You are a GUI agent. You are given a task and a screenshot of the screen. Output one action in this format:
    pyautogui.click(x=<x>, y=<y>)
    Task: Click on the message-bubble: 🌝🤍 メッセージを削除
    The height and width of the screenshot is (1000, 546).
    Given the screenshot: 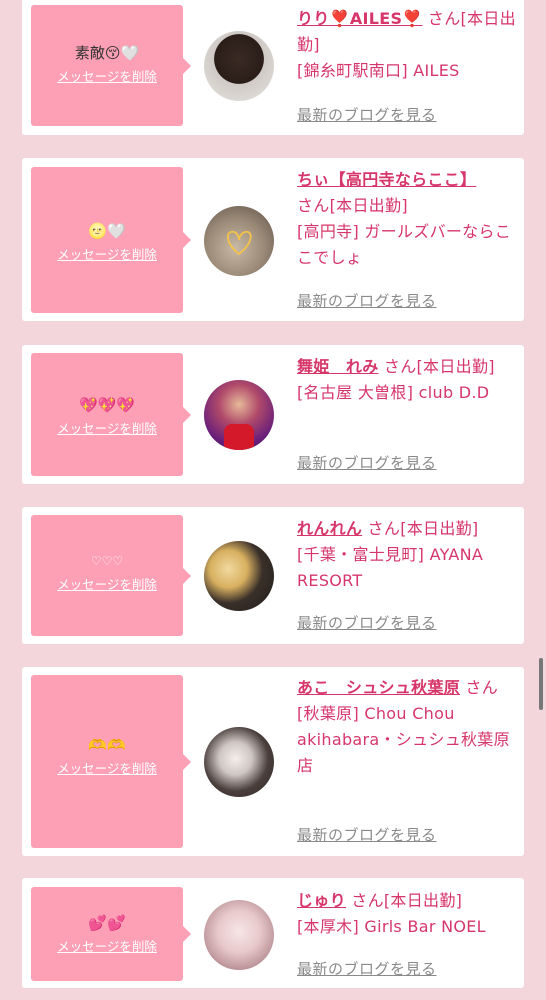 What is the action you would take?
    pyautogui.click(x=111, y=240)
    